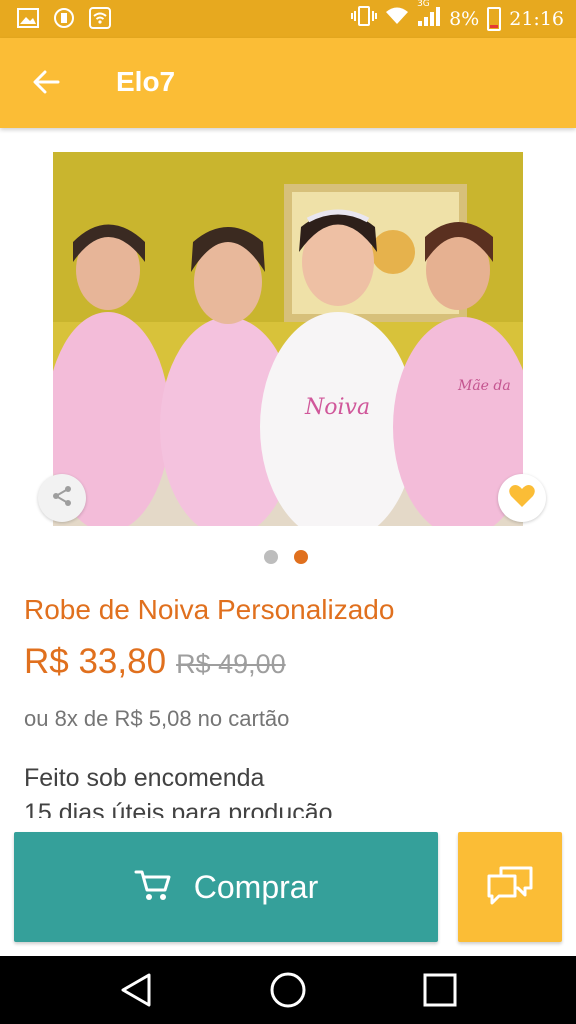  What do you see at coordinates (100, 18) in the screenshot?
I see `wifi-hotspot-icon` at bounding box center [100, 18].